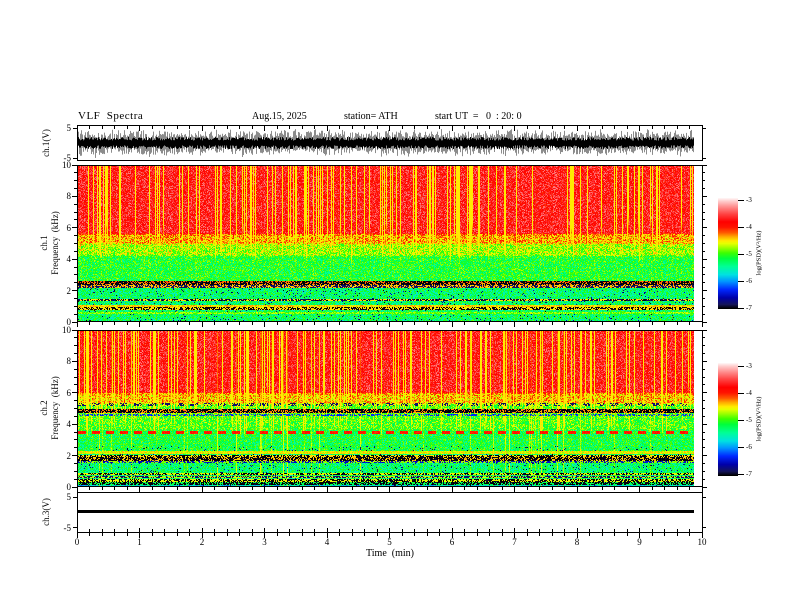 This screenshot has height=612, width=792. Describe the element at coordinates (44, 408) in the screenshot. I see `ch2-channel-axis-label: ch.2` at that location.